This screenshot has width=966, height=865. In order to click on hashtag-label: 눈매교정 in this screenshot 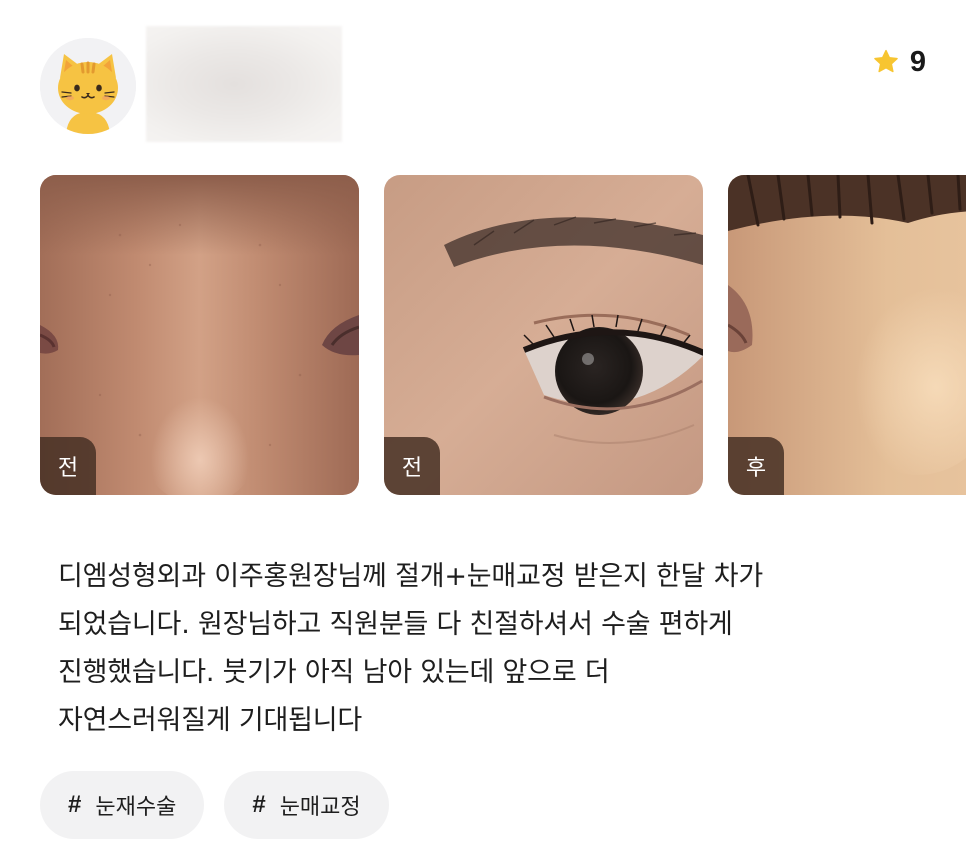, I will do `click(320, 807)`.